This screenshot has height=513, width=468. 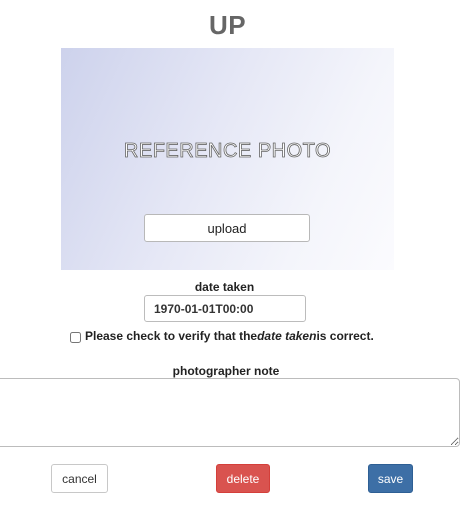 What do you see at coordinates (227, 151) in the screenshot?
I see `reference-photo-placeholder: REFERENCE PHOTO` at bounding box center [227, 151].